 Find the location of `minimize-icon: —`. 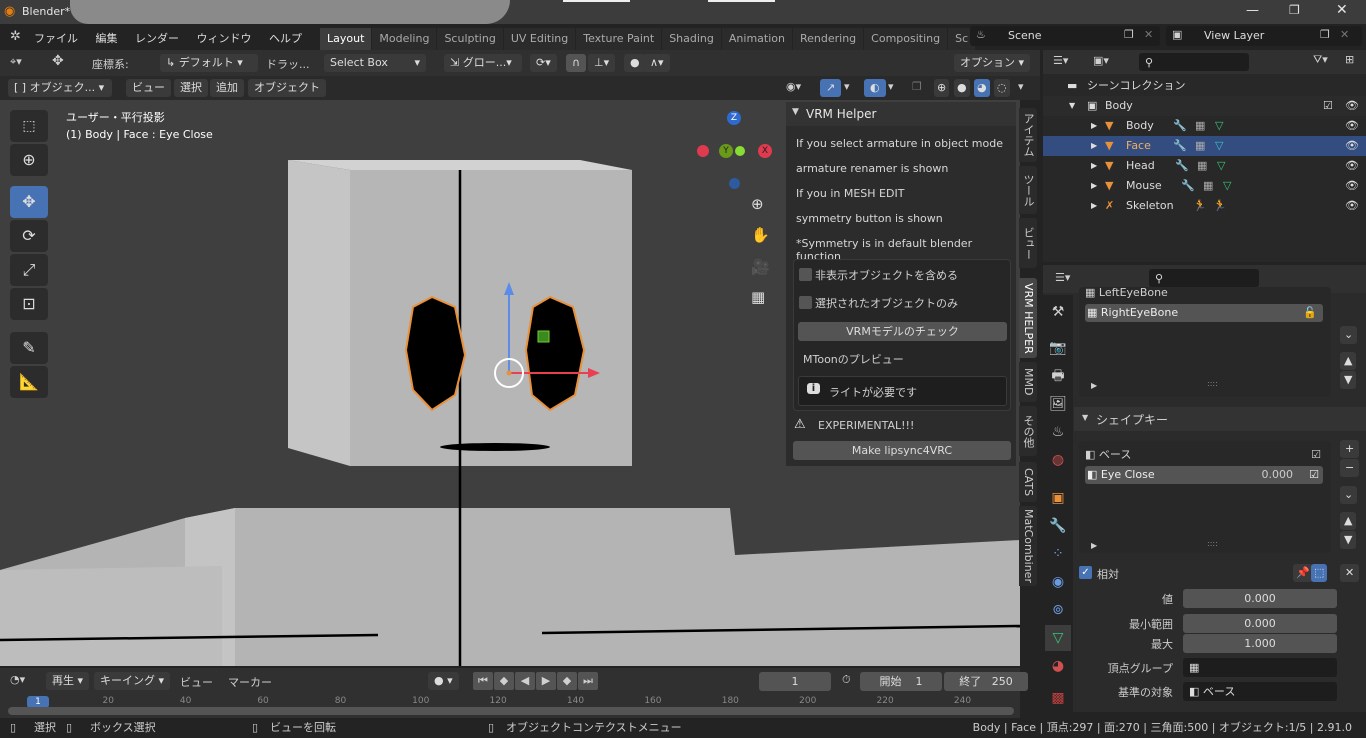

minimize-icon: — is located at coordinates (1252, 10).